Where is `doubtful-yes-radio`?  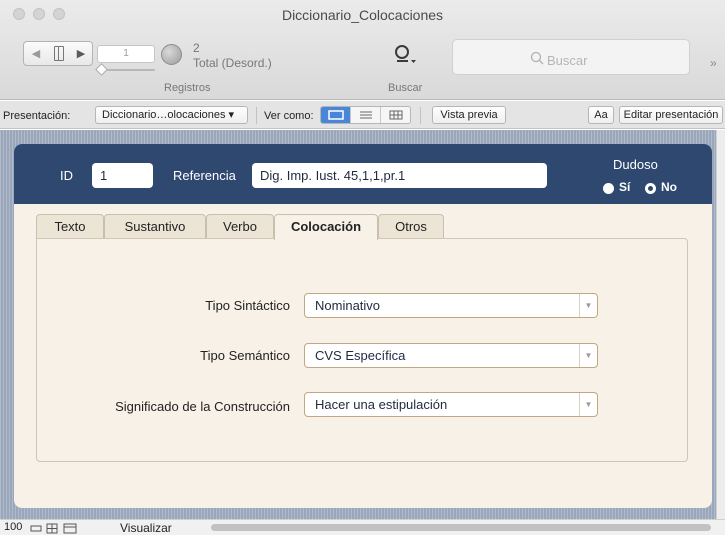 doubtful-yes-radio is located at coordinates (608, 188).